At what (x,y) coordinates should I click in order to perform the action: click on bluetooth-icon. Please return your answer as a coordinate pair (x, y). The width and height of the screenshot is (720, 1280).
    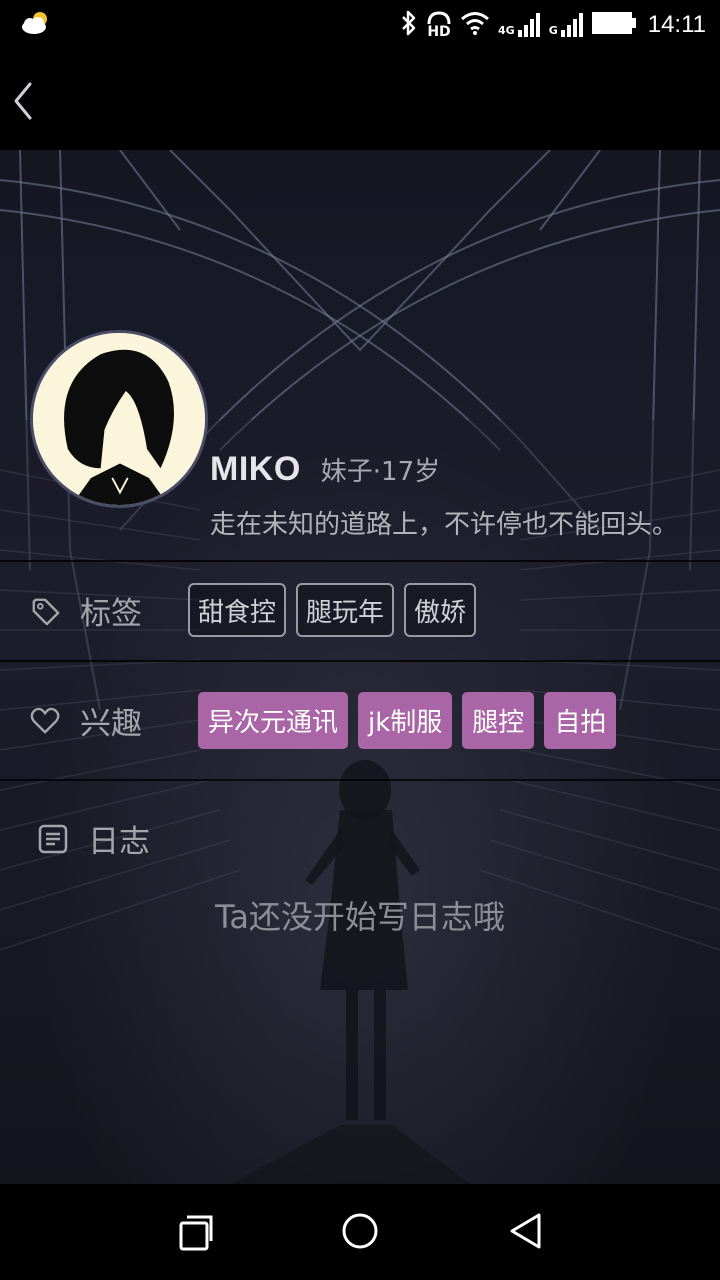
    Looking at the image, I should click on (409, 25).